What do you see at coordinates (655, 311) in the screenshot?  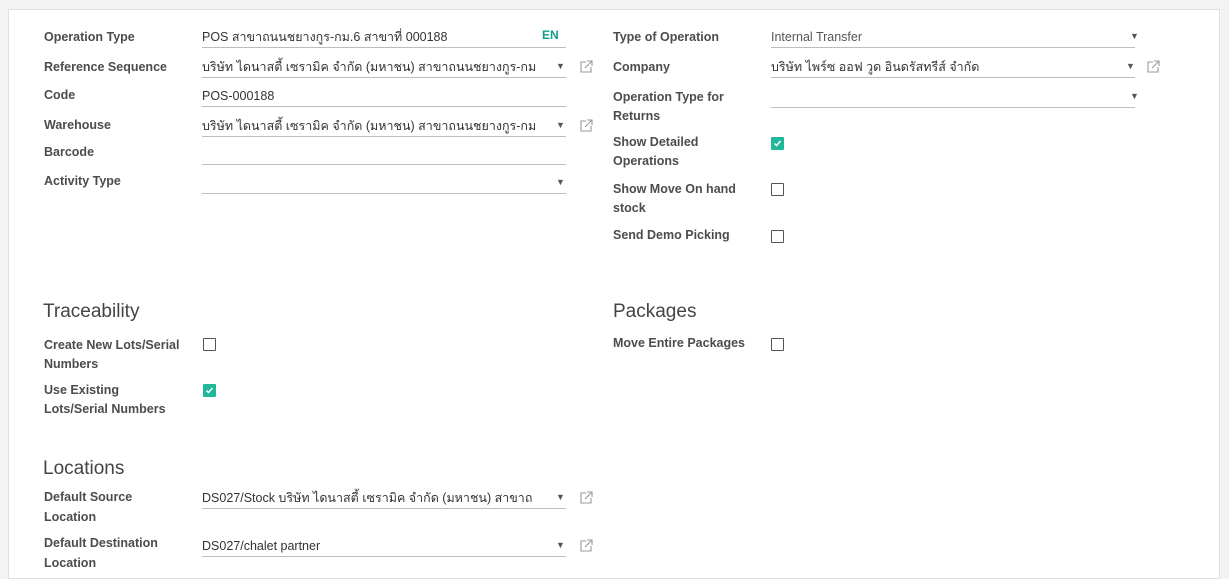 I see `packages-heading: Packages` at bounding box center [655, 311].